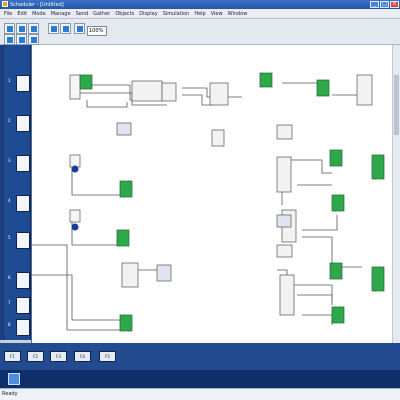  I want to click on menu-objects: Objects, so click(124, 14).